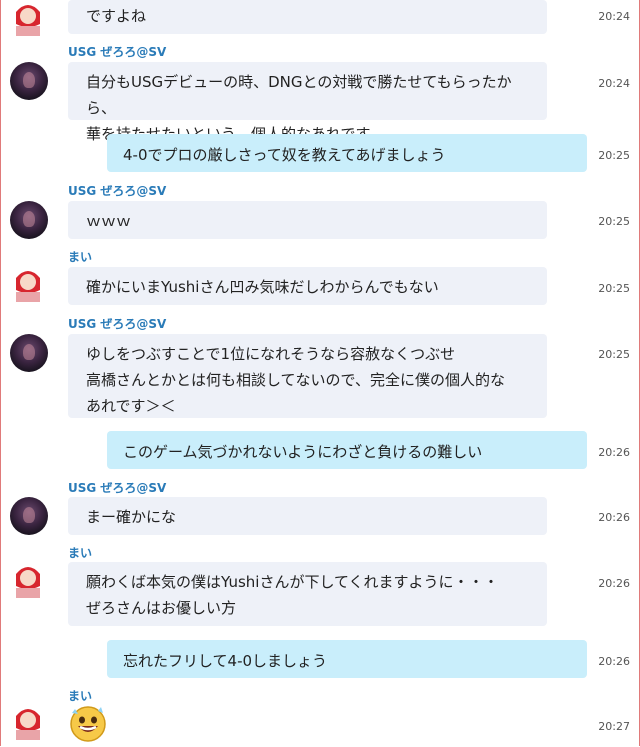 The image size is (640, 747). Describe the element at coordinates (307, 220) in the screenshot. I see `message-bubble: ｗｗｗ` at that location.